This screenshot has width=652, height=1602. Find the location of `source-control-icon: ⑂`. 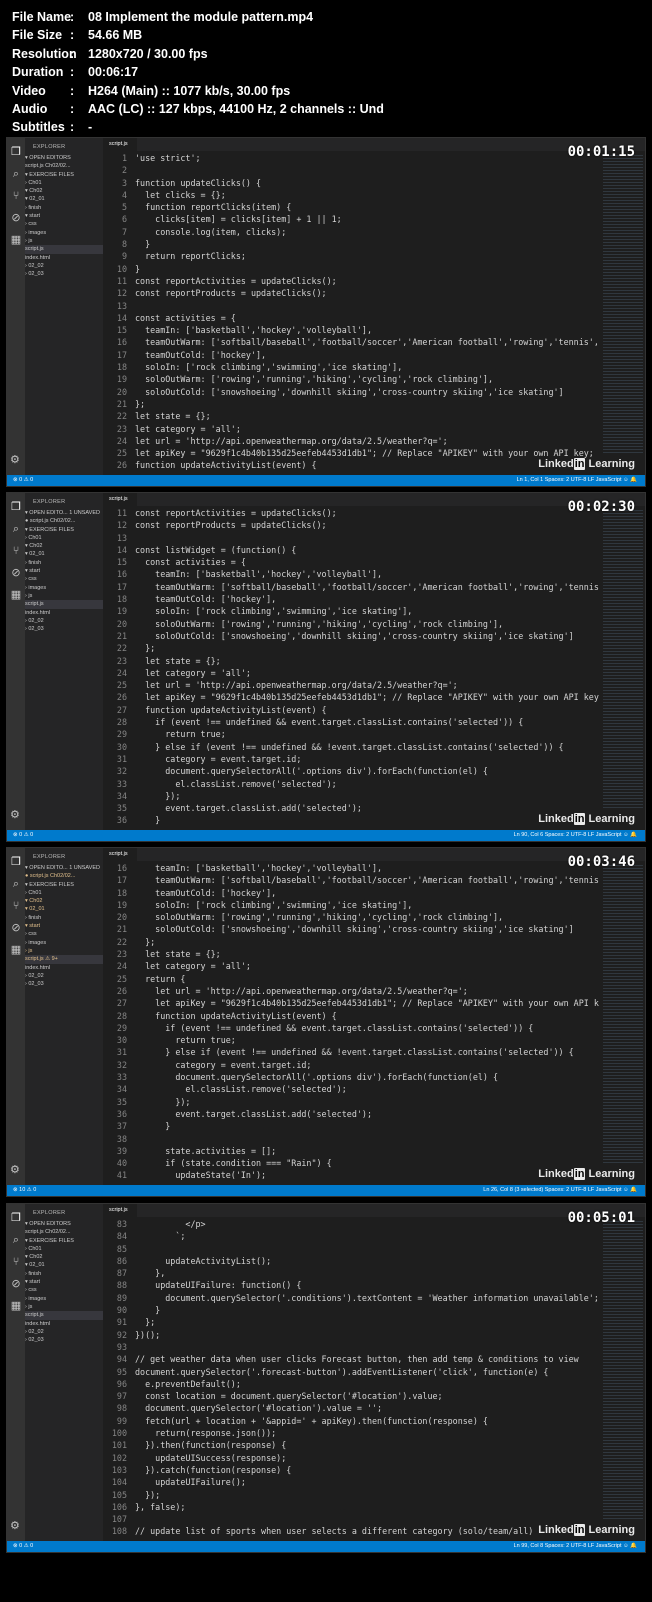

source-control-icon: ⑂ is located at coordinates (16, 906).